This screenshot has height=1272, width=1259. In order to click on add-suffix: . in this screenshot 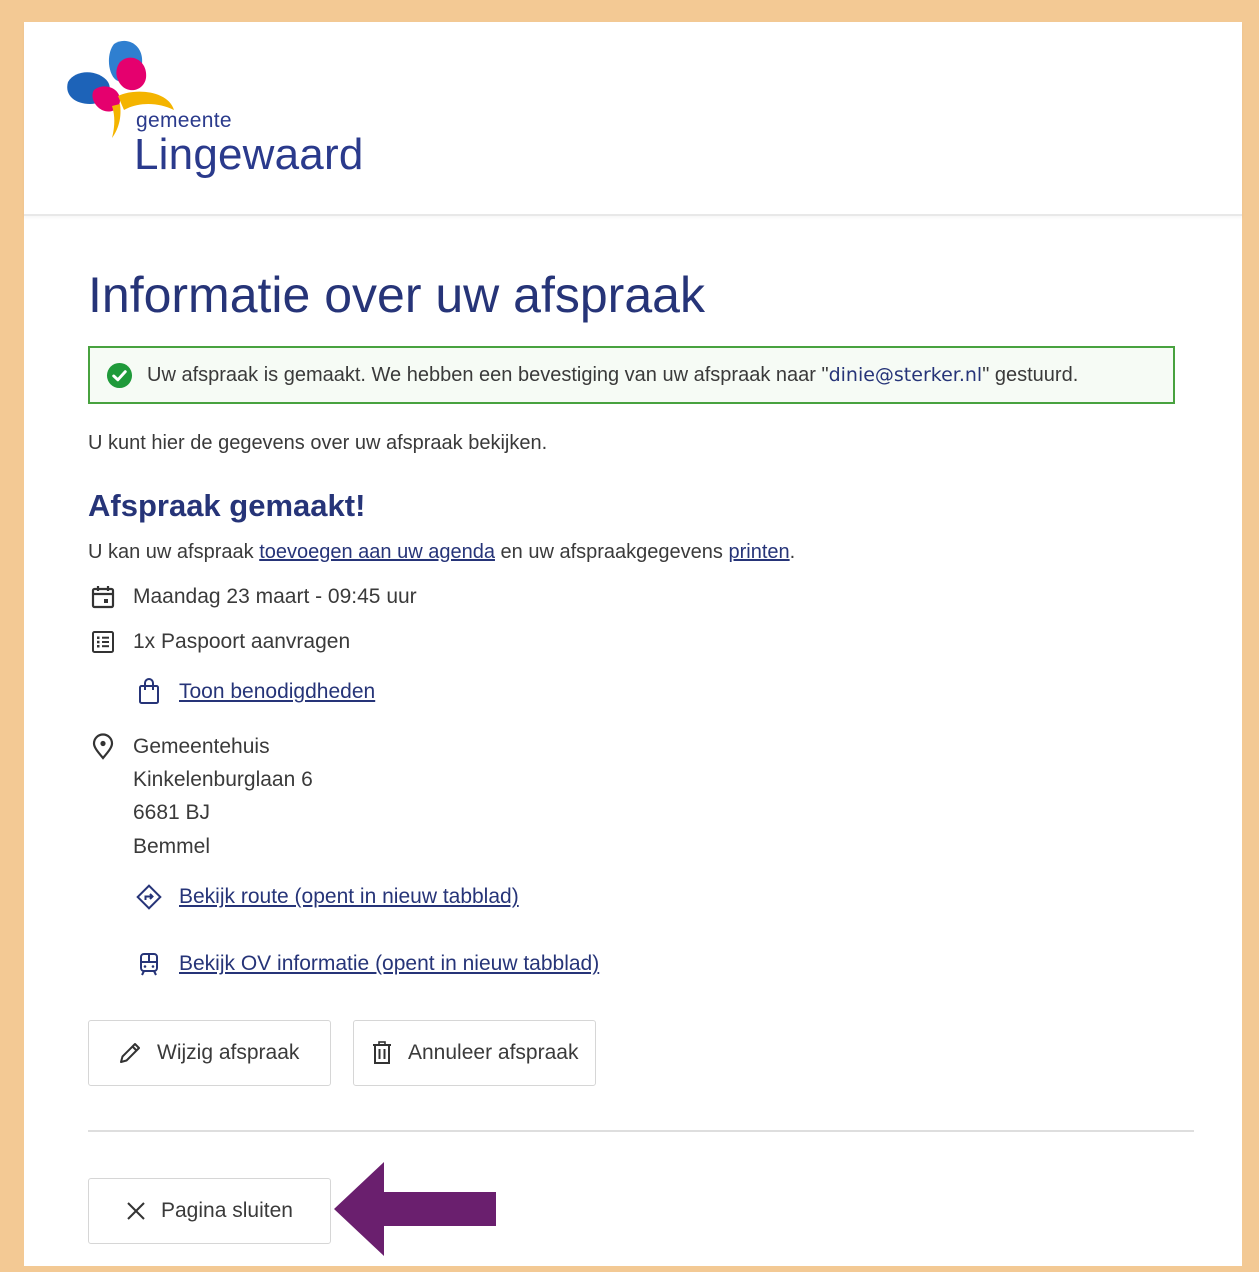, I will do `click(792, 552)`.